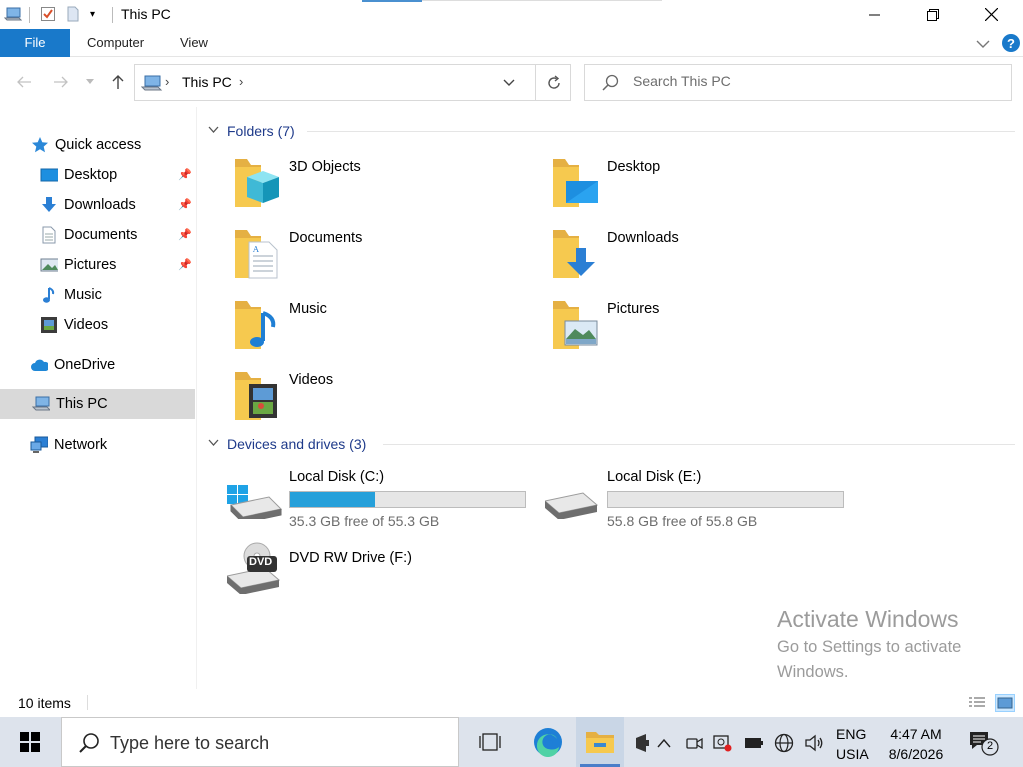 This screenshot has width=1023, height=767. Describe the element at coordinates (511, 43) in the screenshot. I see `ribbon-tabs: File Computer View ?` at that location.